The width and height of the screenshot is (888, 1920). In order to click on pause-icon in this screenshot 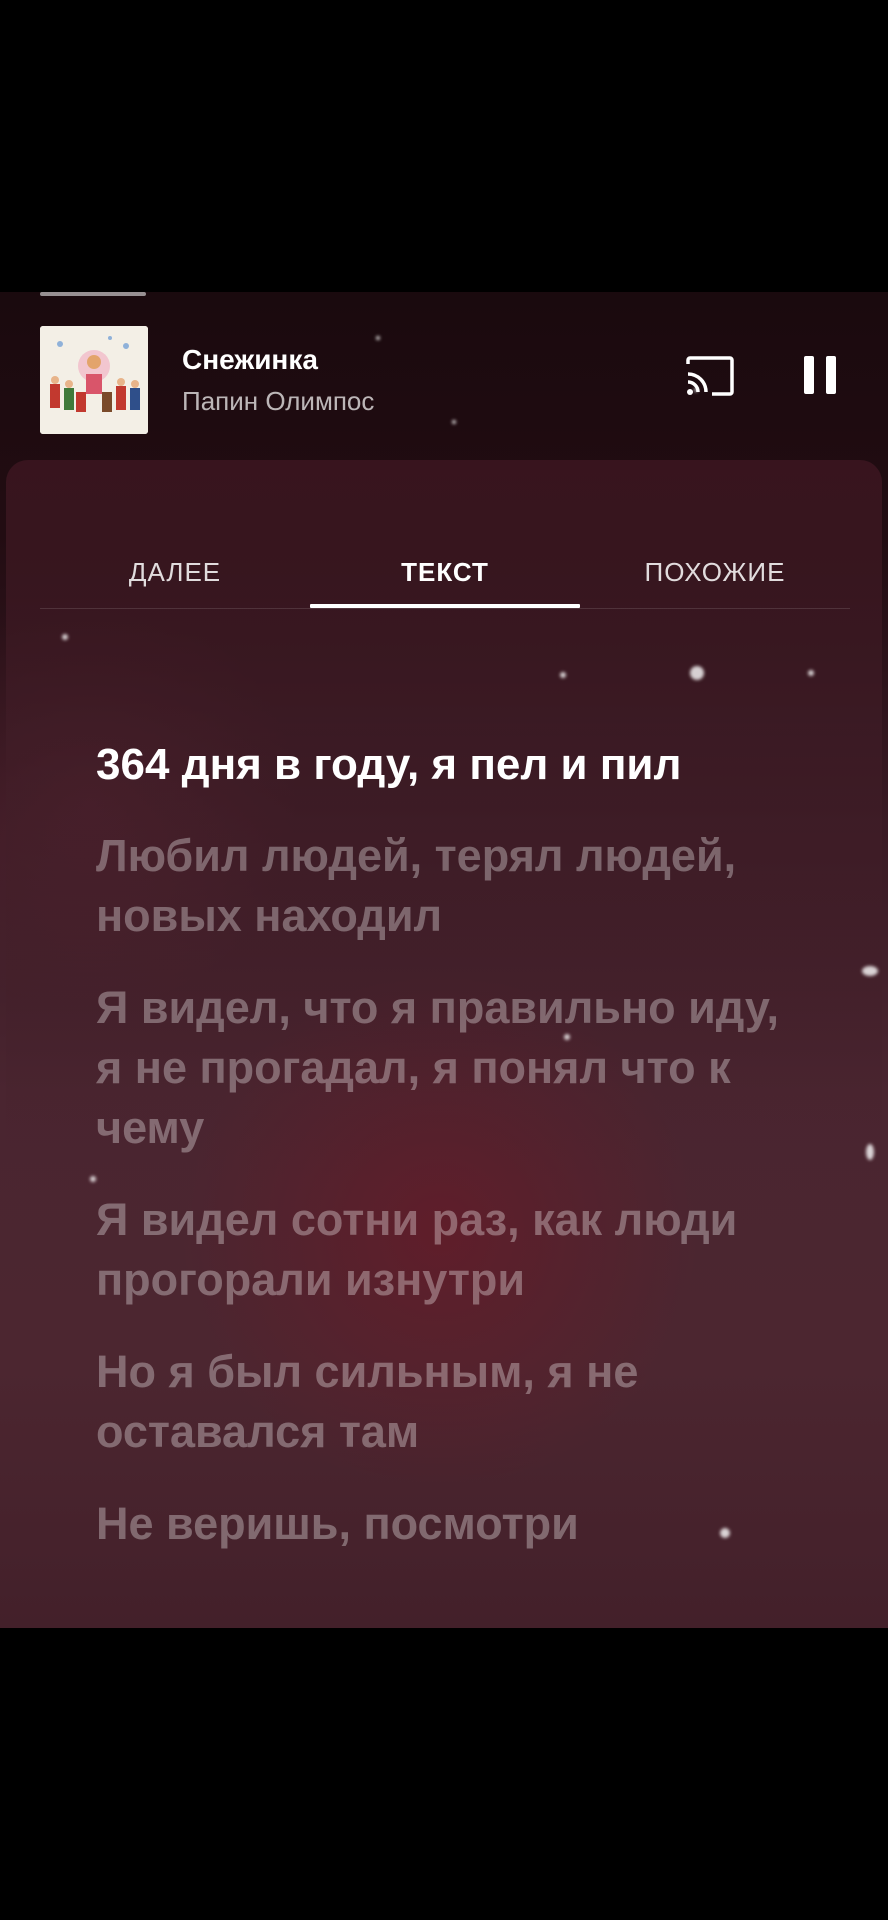, I will do `click(820, 375)`.